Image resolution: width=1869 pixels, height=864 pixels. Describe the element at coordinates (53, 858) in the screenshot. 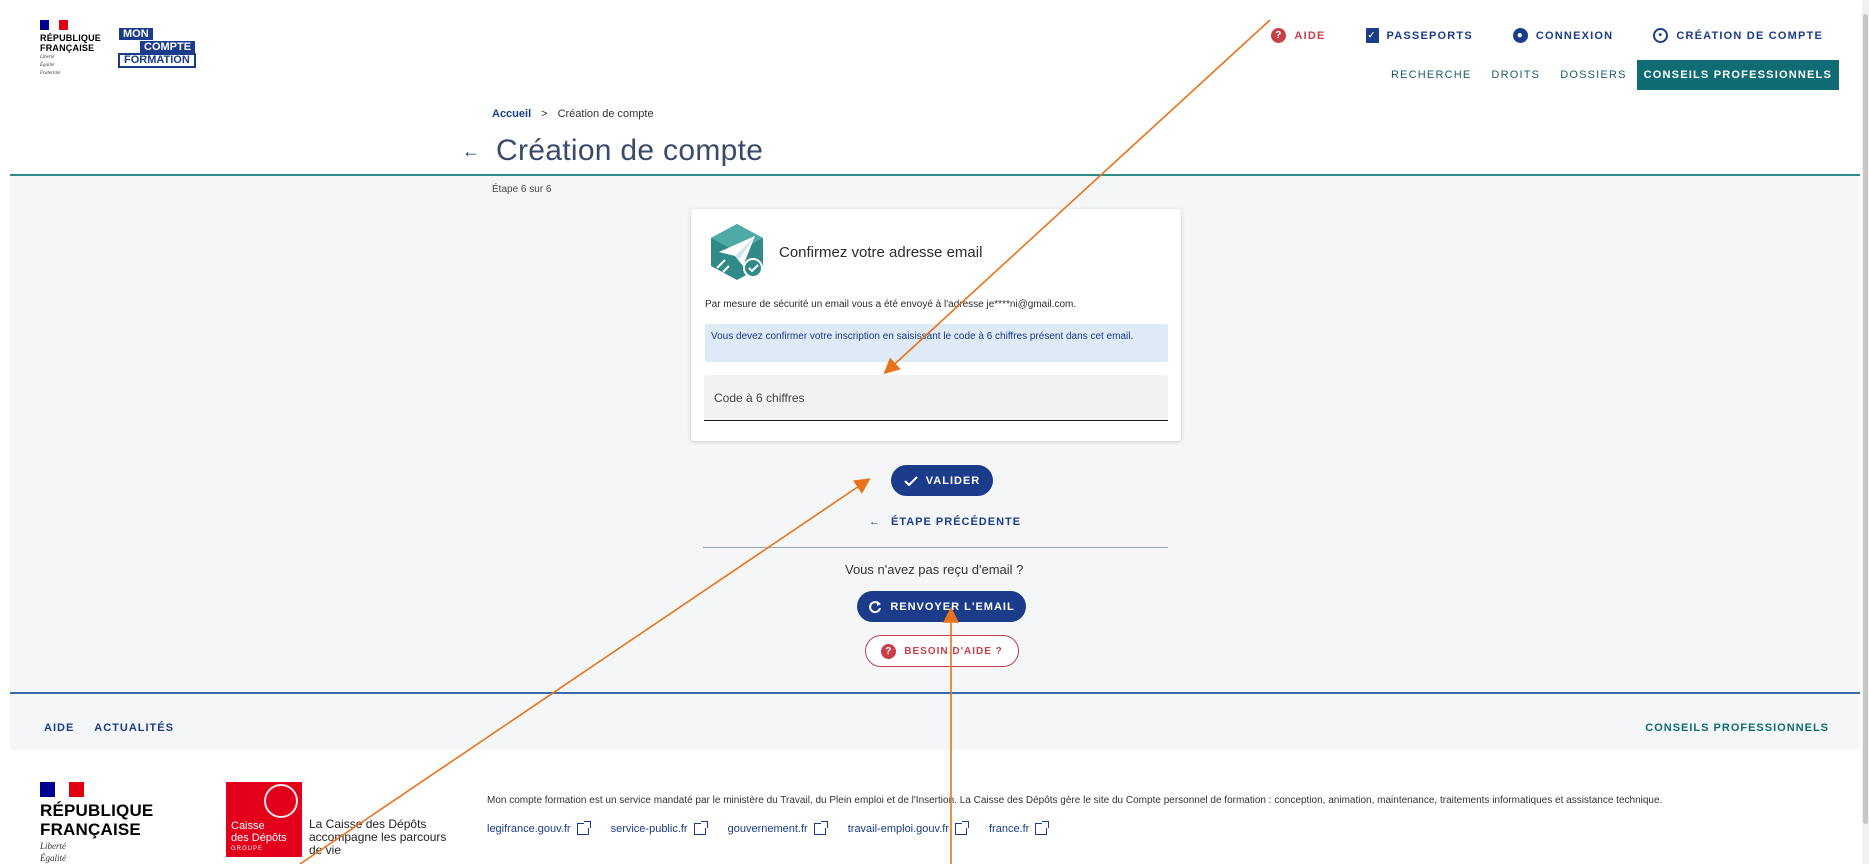

I see `footer-motto-line: Égalité` at that location.